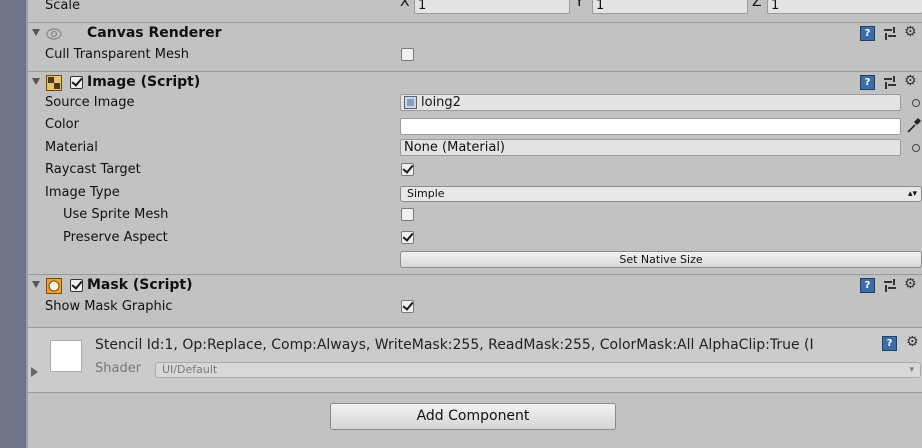 This screenshot has height=448, width=922. I want to click on show-mask-graphic-checkbox, so click(407, 306).